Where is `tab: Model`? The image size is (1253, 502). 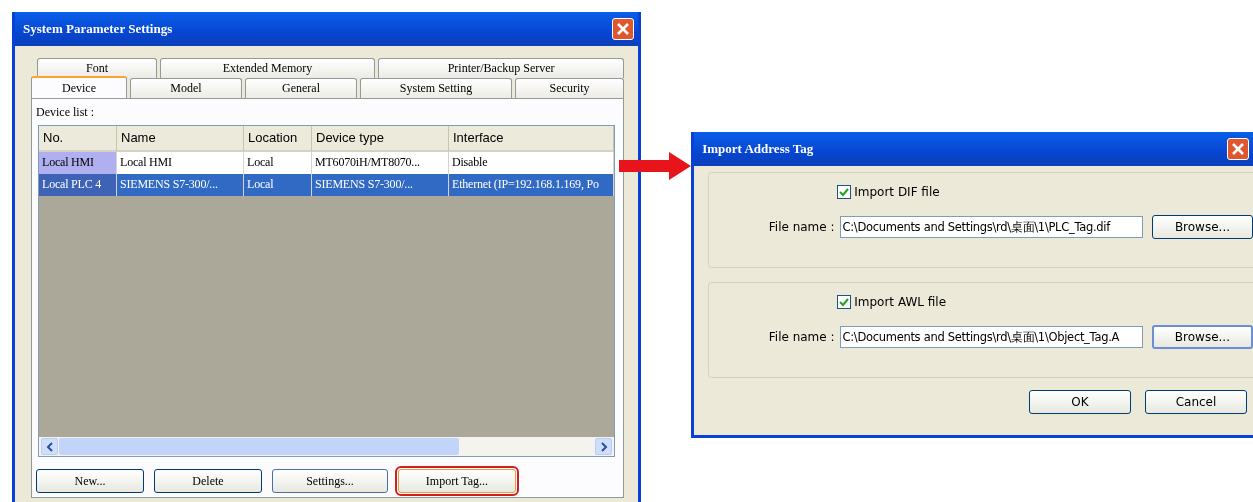 tab: Model is located at coordinates (186, 88).